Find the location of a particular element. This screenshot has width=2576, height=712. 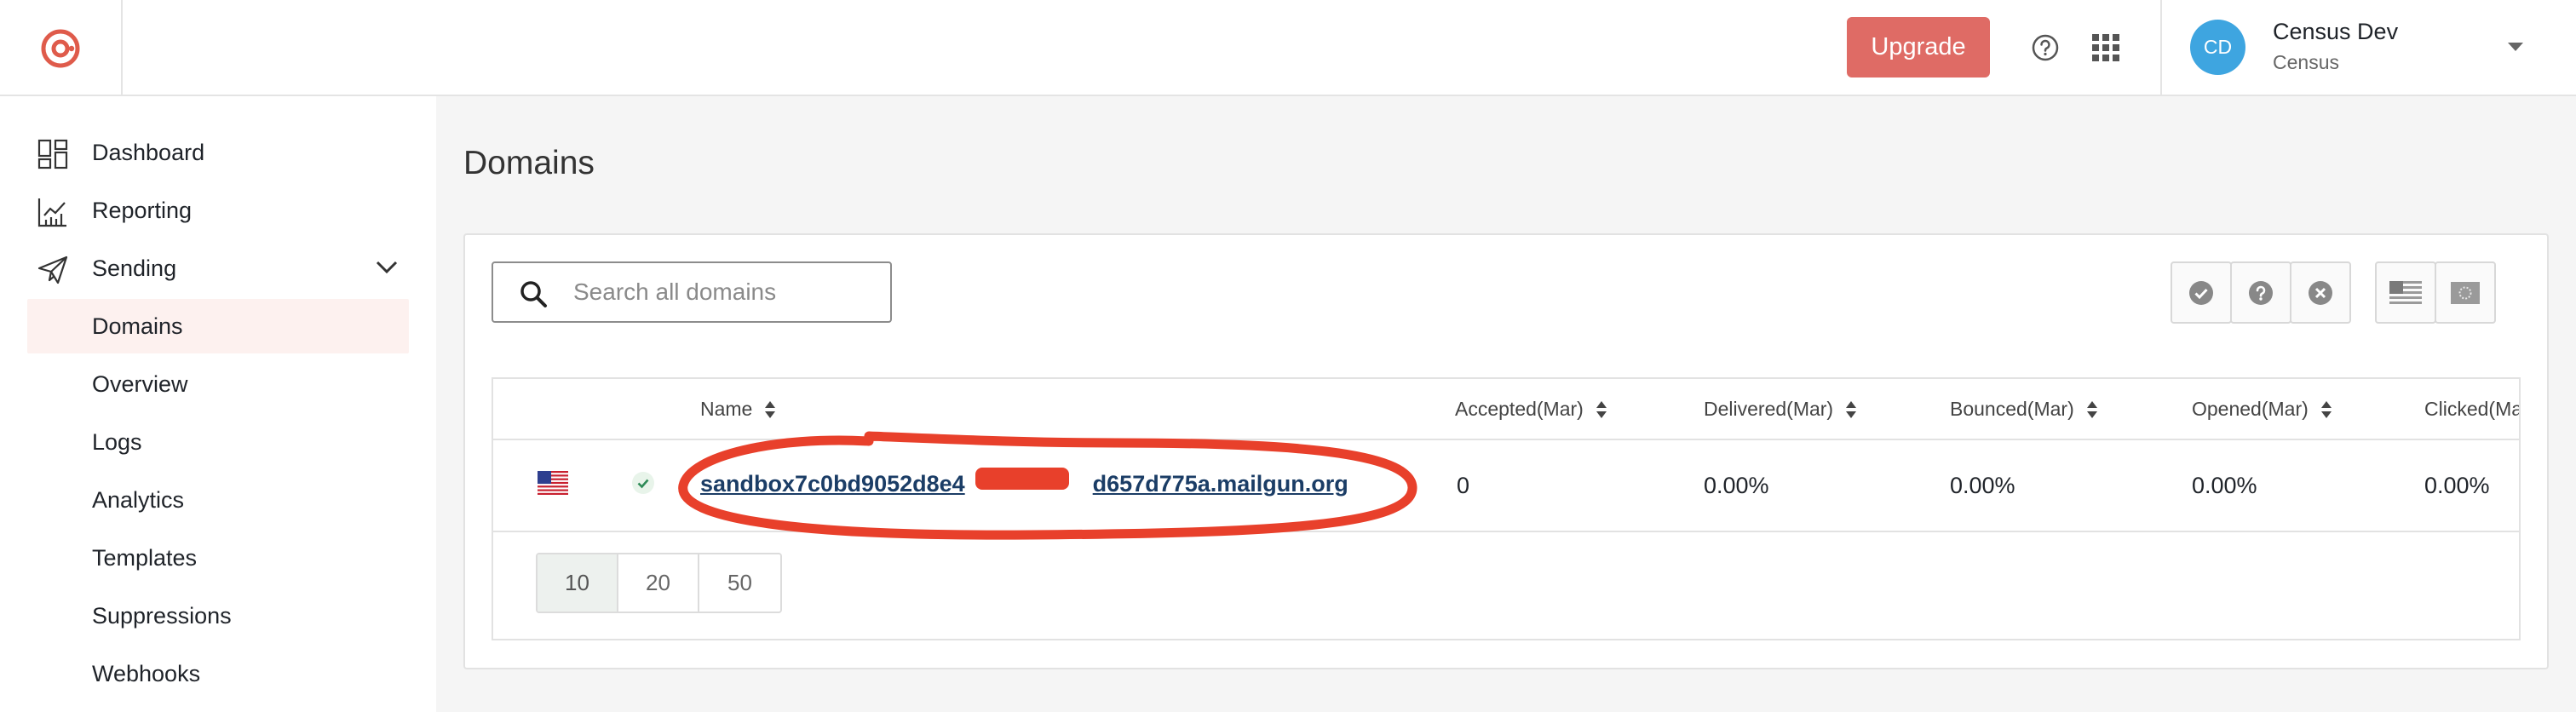

eu-flag-icon is located at coordinates (2466, 293).